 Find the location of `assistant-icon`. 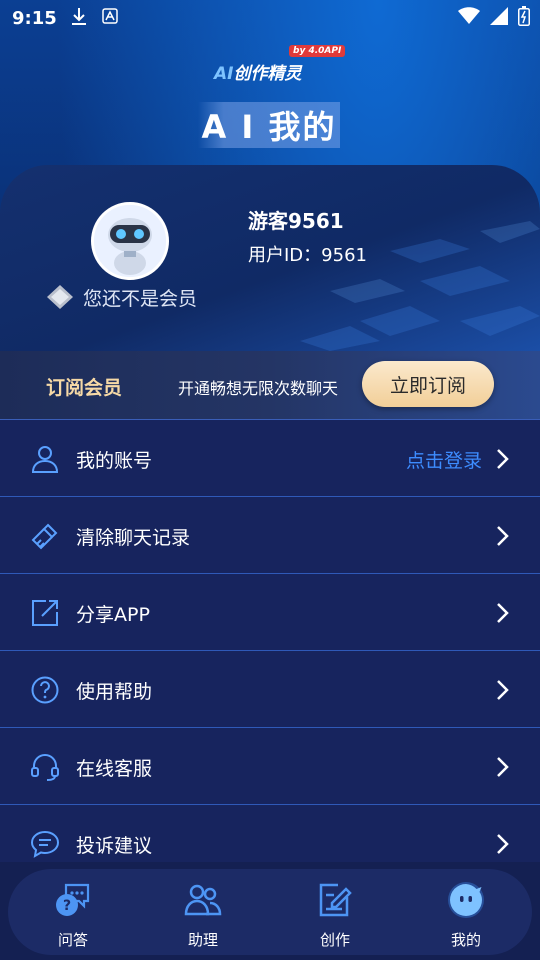

assistant-icon is located at coordinates (203, 900).